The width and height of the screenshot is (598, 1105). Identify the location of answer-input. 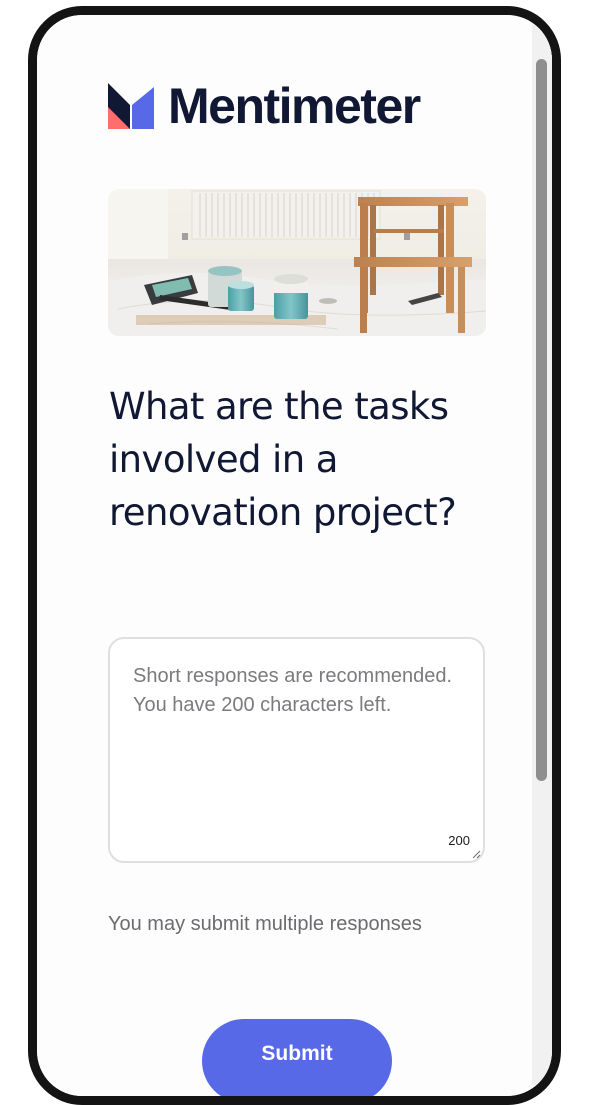
(298, 742).